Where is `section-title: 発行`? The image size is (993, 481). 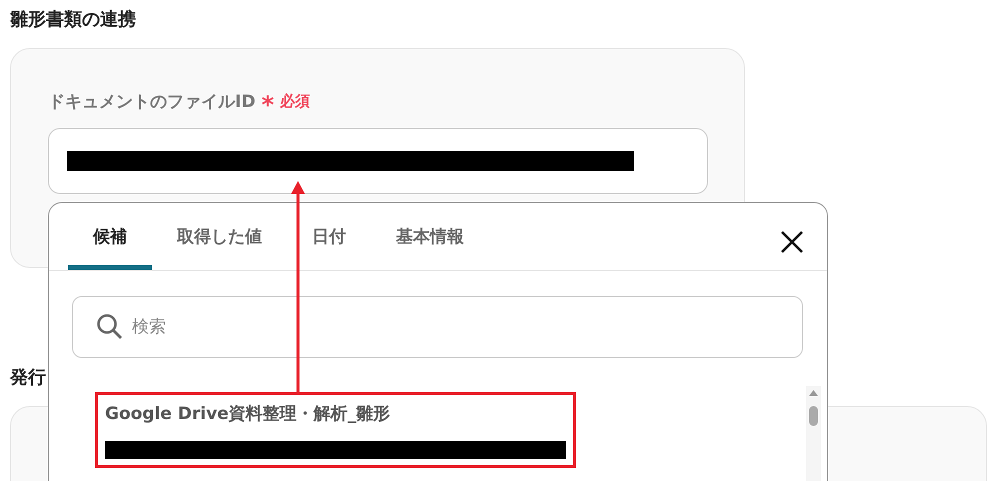
section-title: 発行 is located at coordinates (28, 378).